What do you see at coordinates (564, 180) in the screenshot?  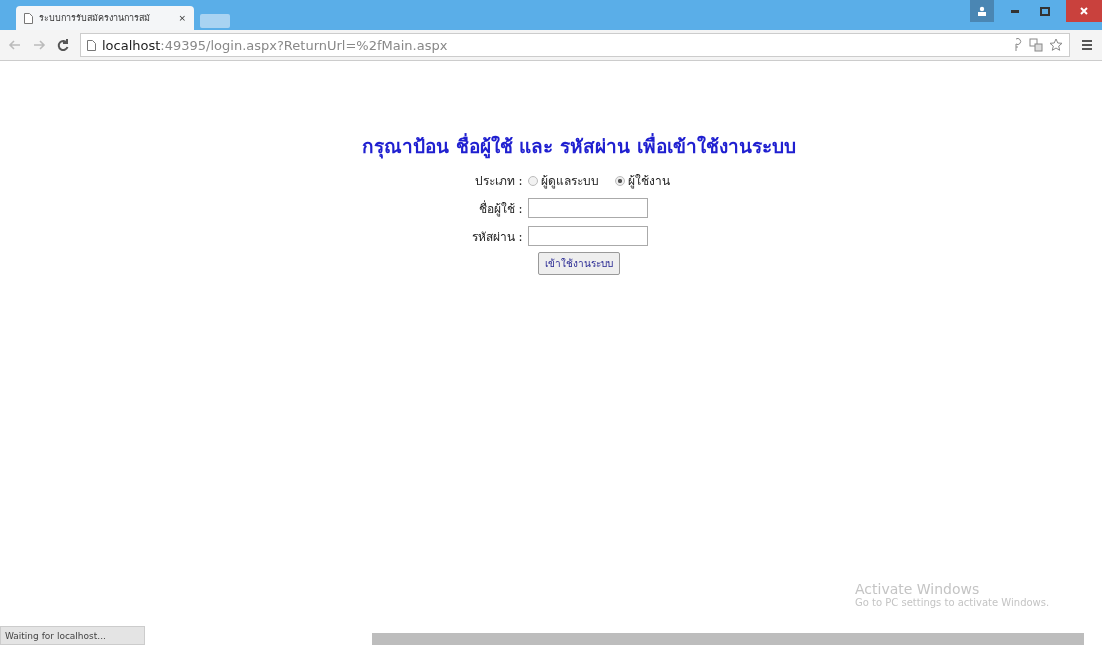 I see `user-type-radio: ผู้ดูแลระบบ` at bounding box center [564, 180].